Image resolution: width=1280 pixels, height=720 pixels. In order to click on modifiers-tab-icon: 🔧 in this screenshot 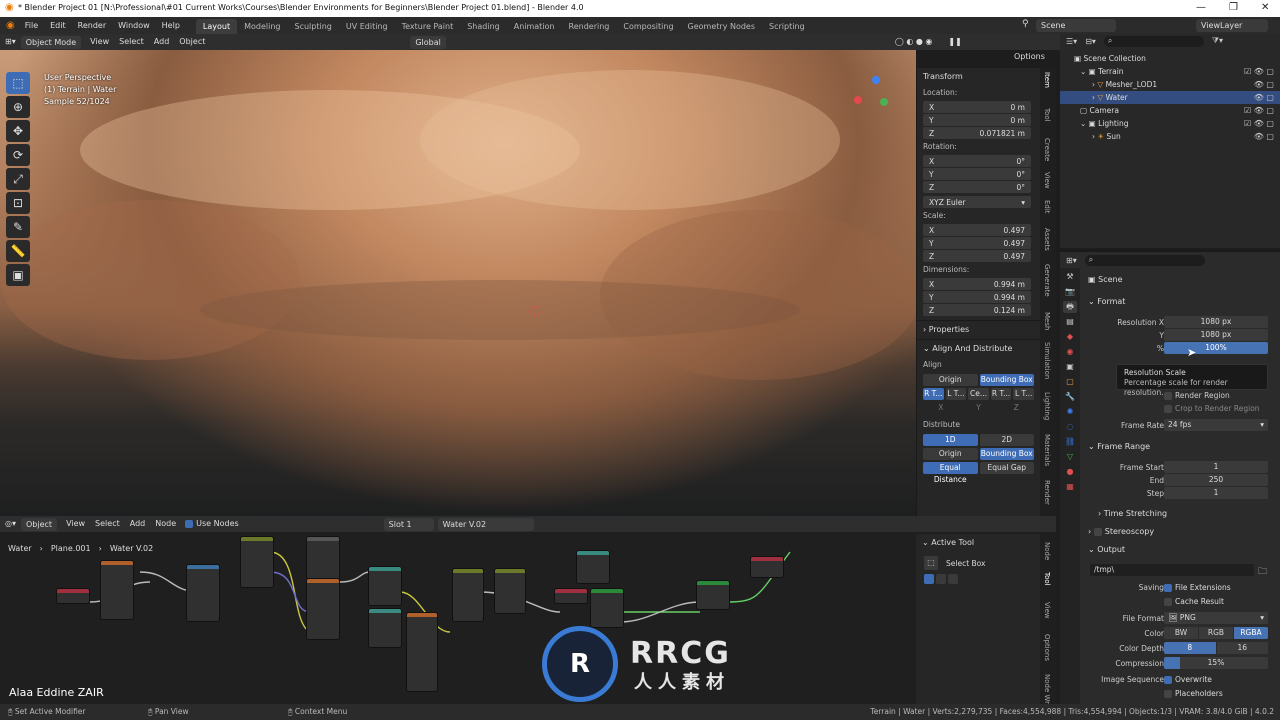, I will do `click(1070, 397)`.